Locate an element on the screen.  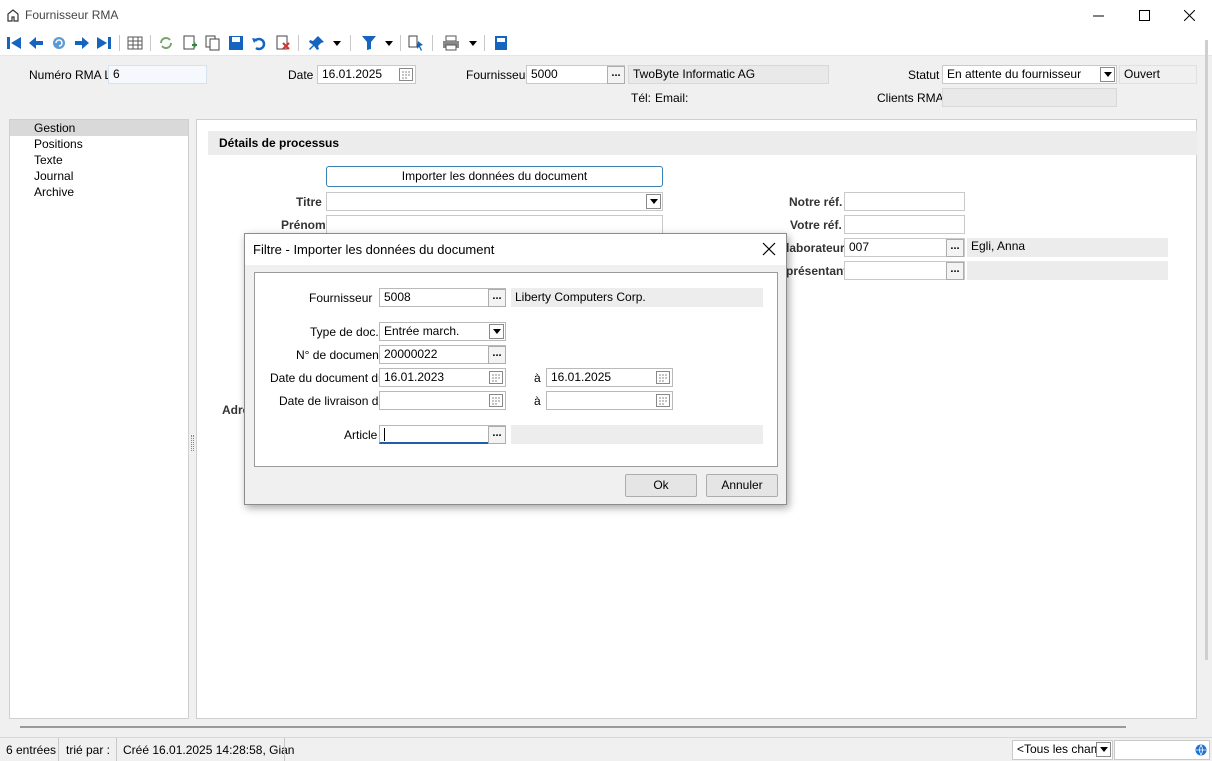
new-record-button is located at coordinates (190, 43).